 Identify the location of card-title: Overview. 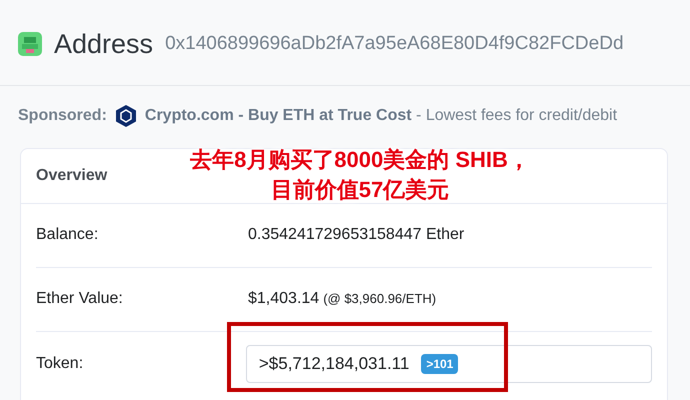
(72, 176).